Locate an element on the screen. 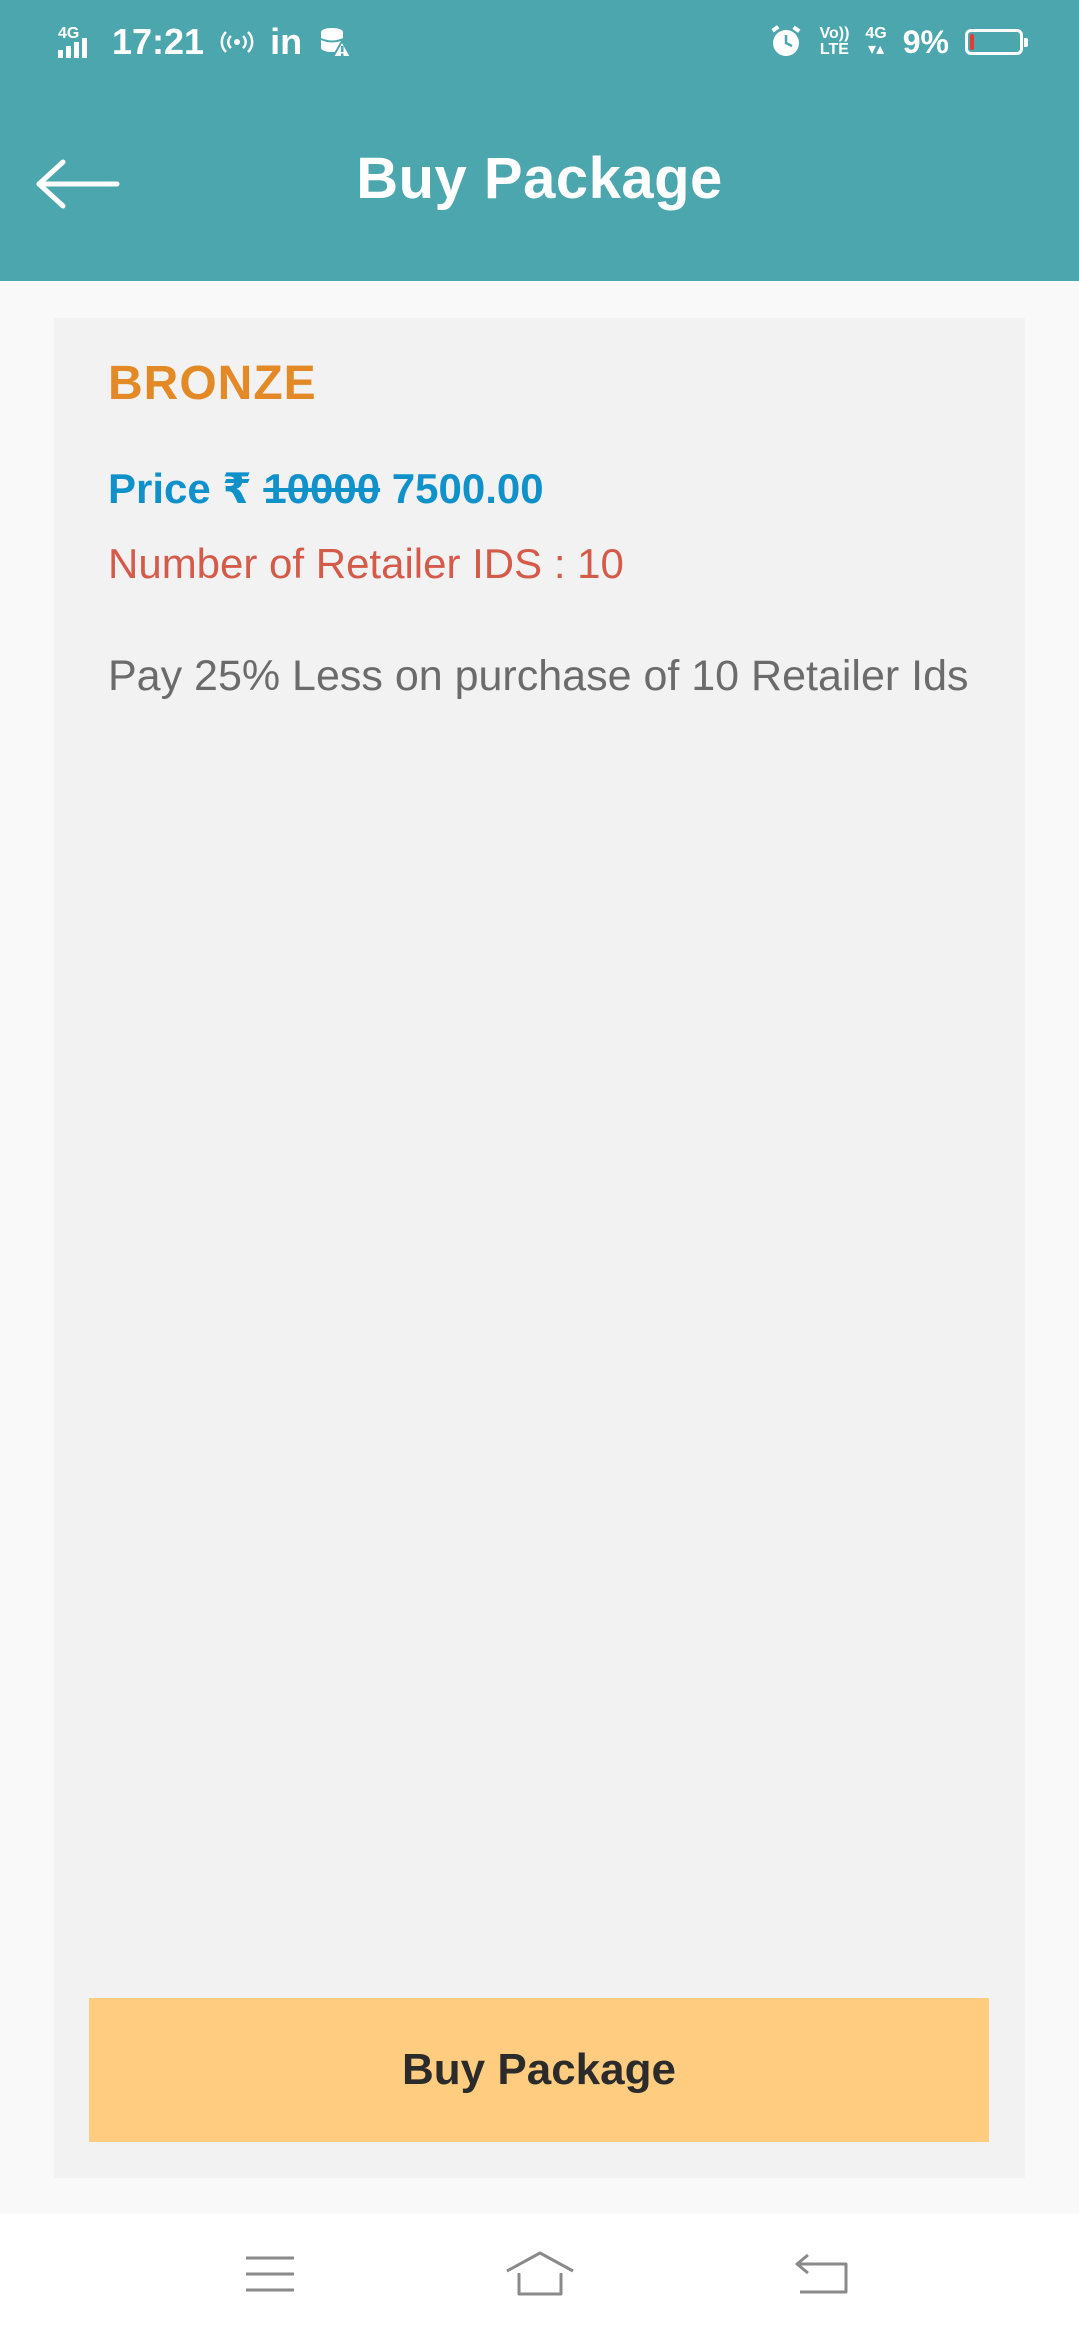 This screenshot has height=2340, width=1079. alarm-icon is located at coordinates (786, 42).